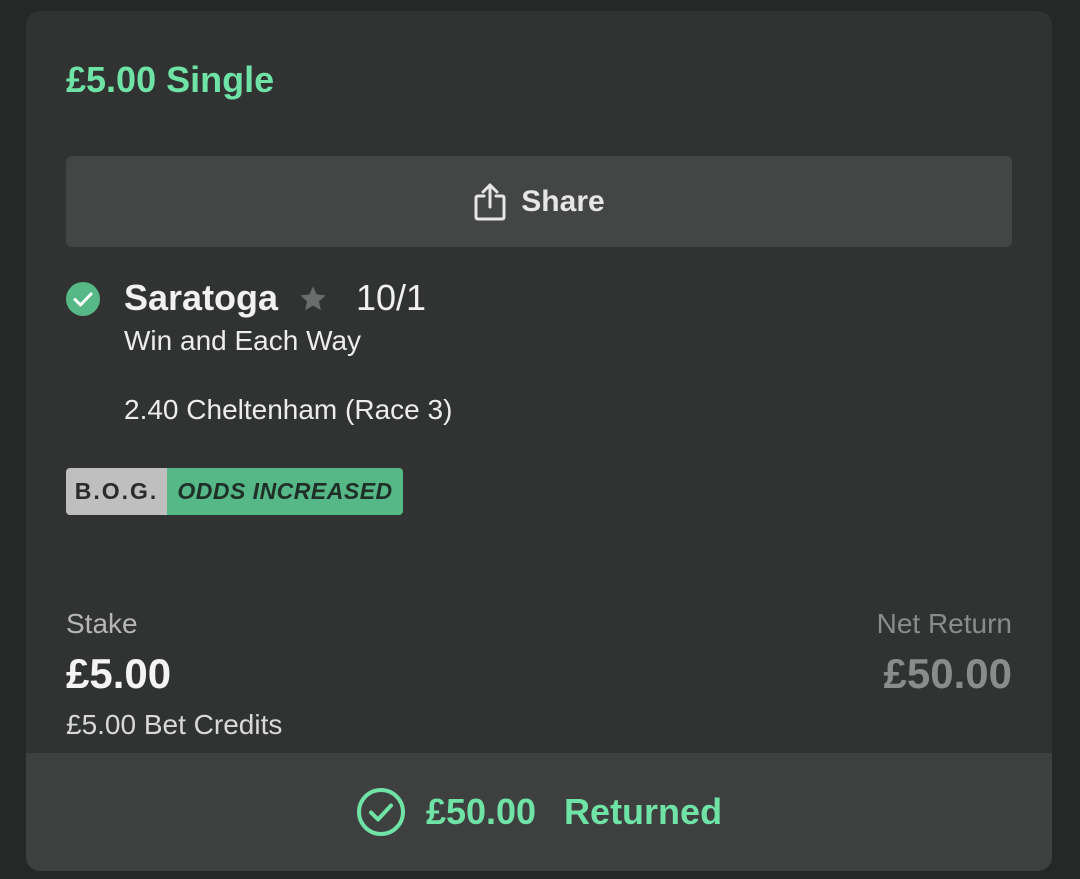 The image size is (1080, 879). What do you see at coordinates (201, 297) in the screenshot?
I see `selection-name: Saratoga` at bounding box center [201, 297].